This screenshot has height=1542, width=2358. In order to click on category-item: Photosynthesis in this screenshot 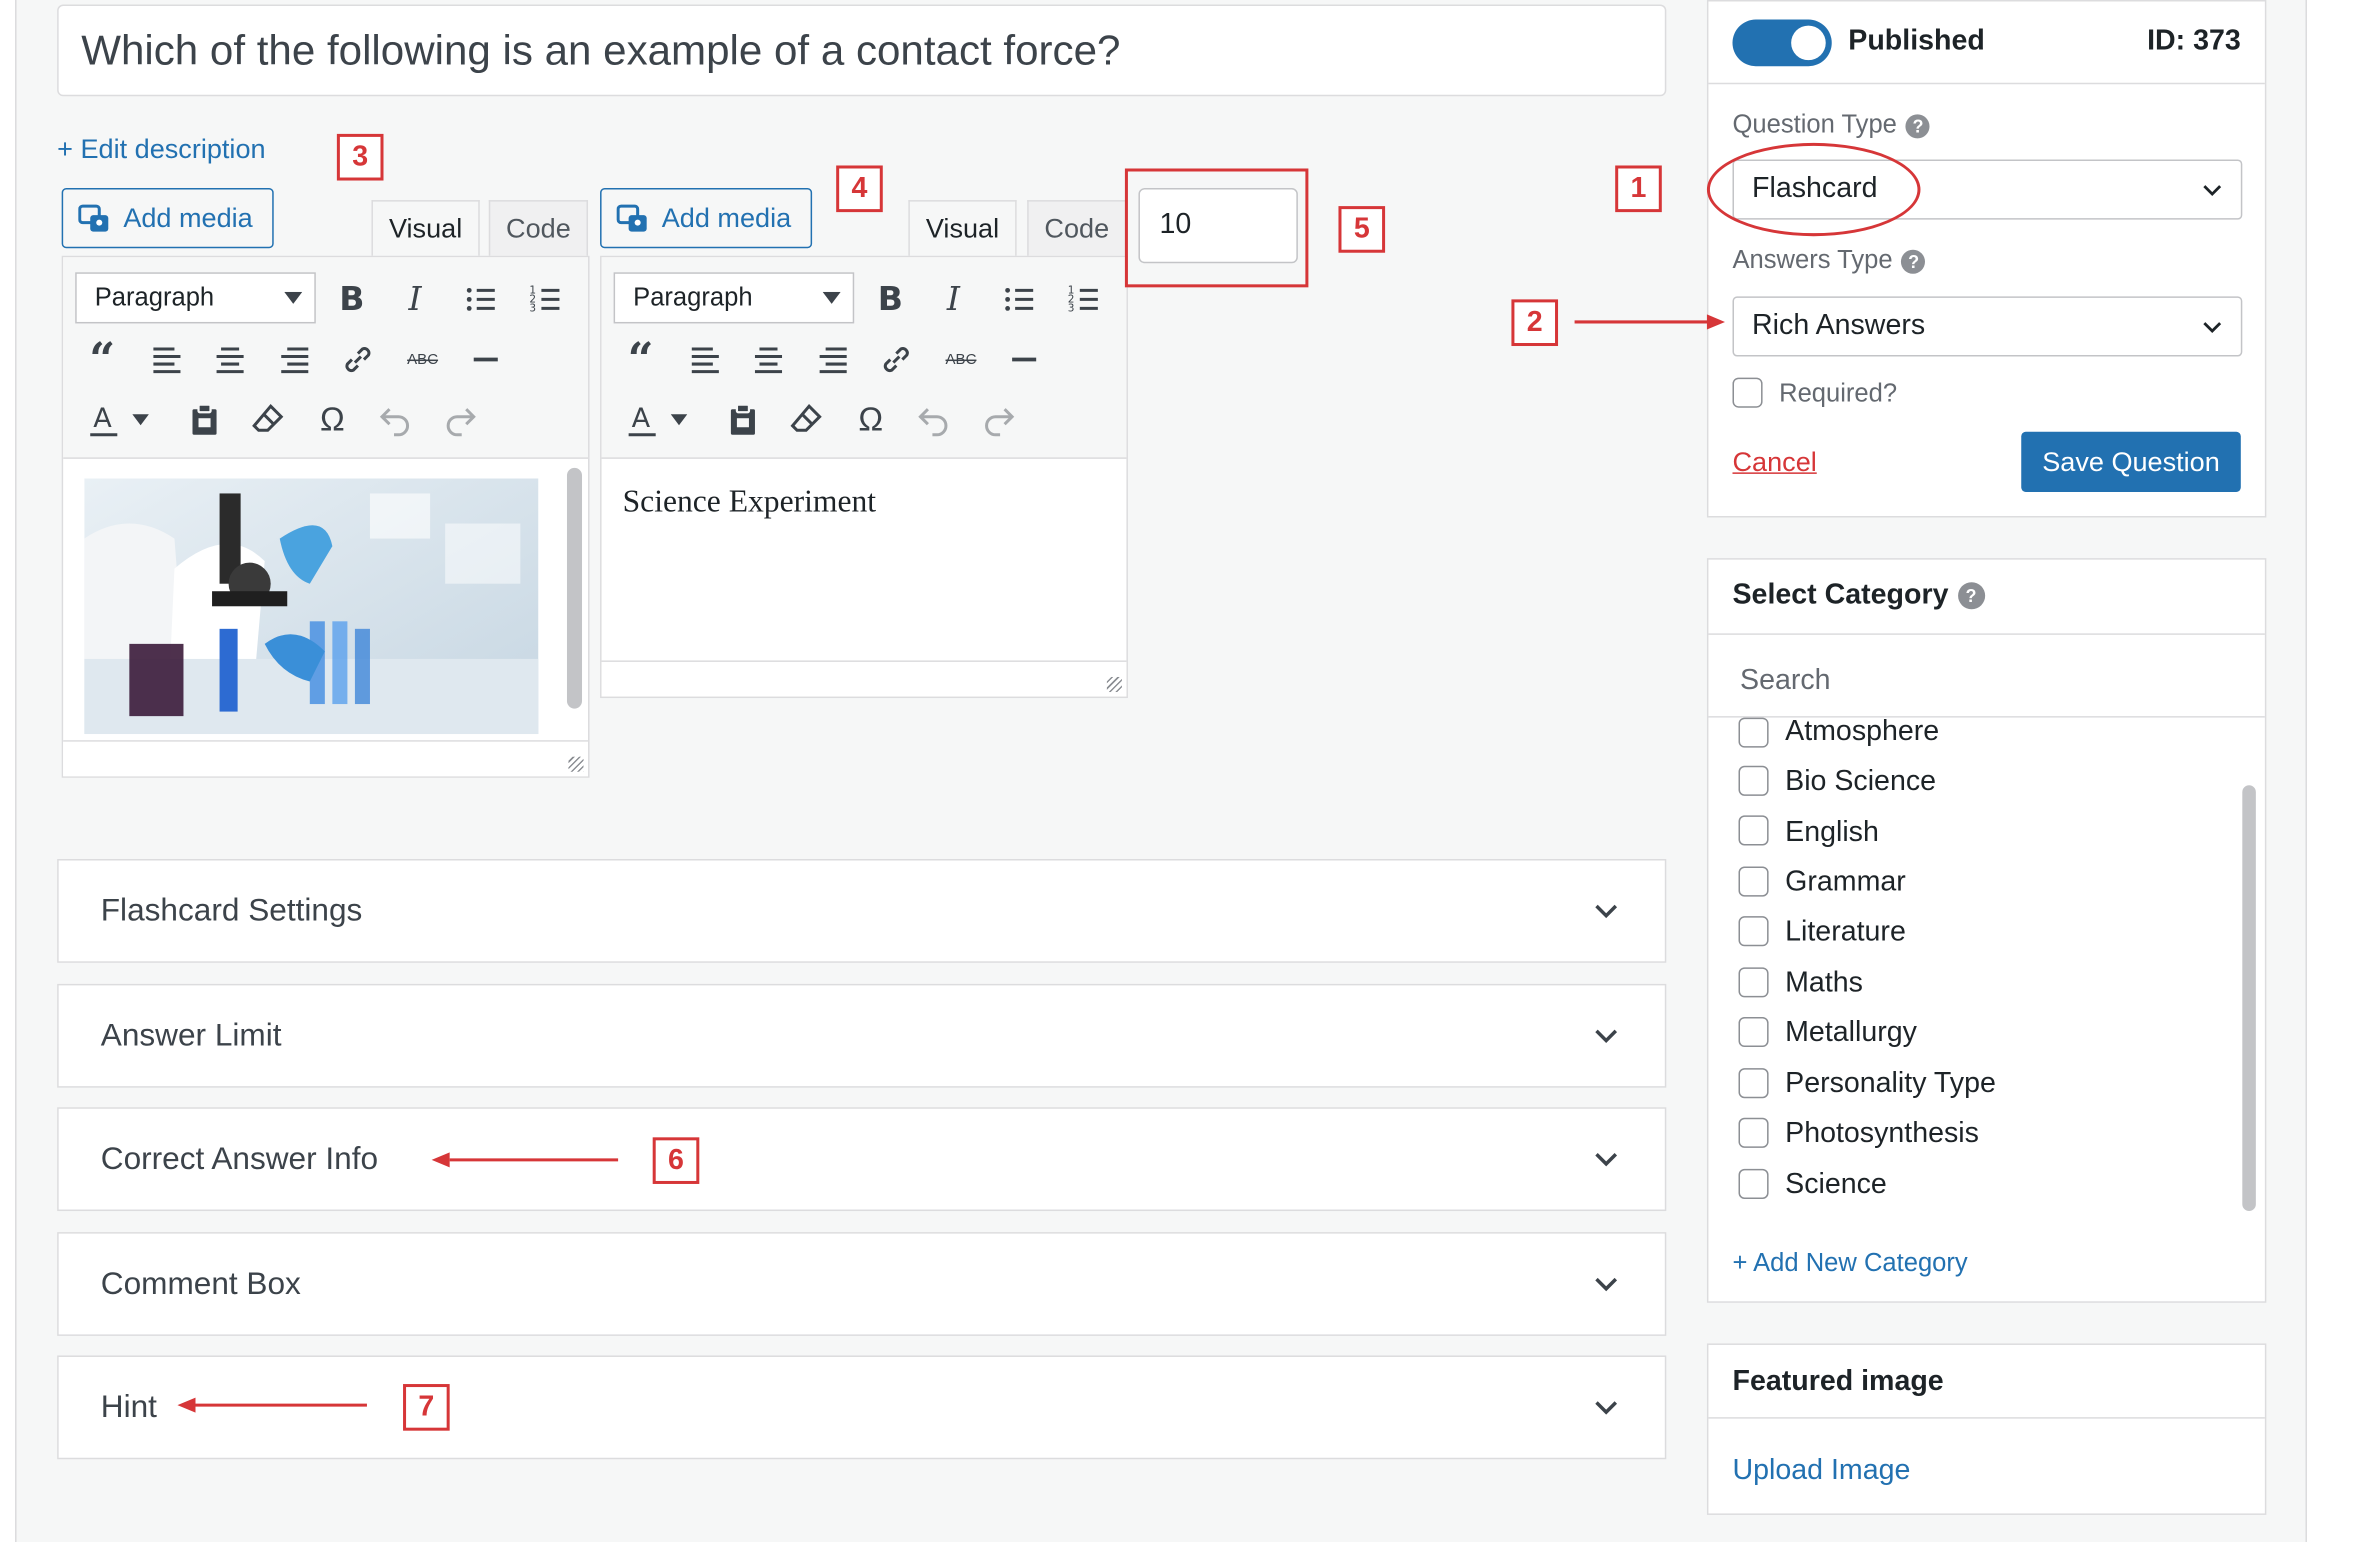, I will do `click(1882, 1133)`.